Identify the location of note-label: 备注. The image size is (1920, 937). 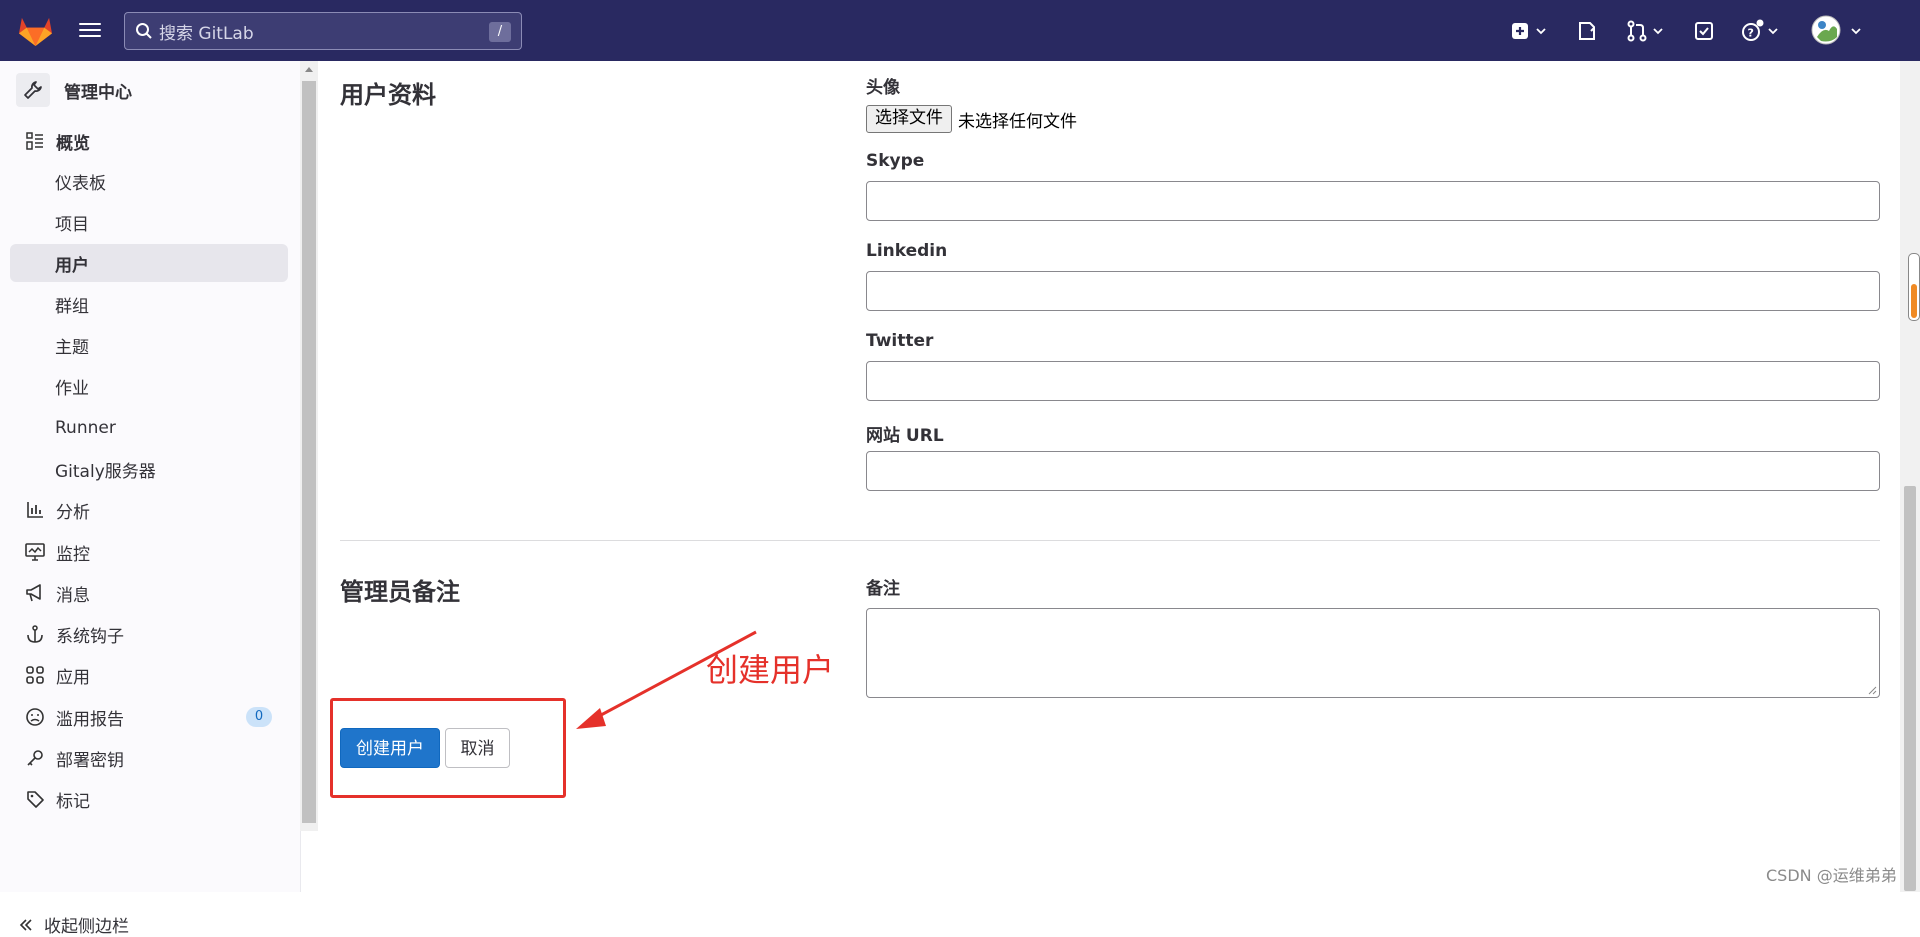
(883, 589).